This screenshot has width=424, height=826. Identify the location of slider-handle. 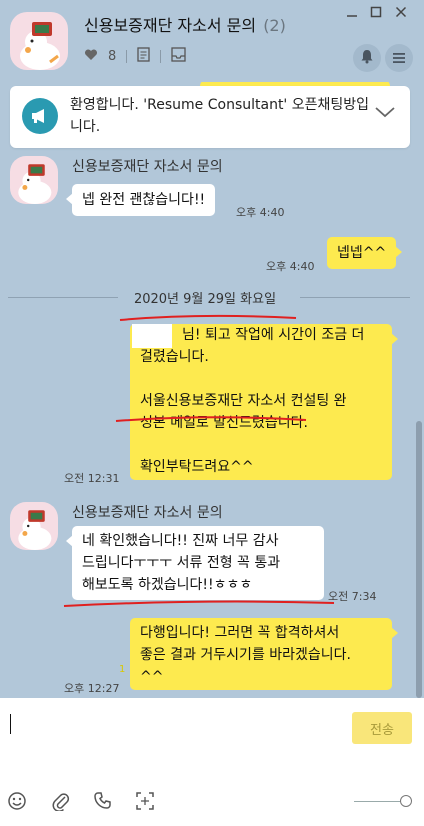
(406, 801).